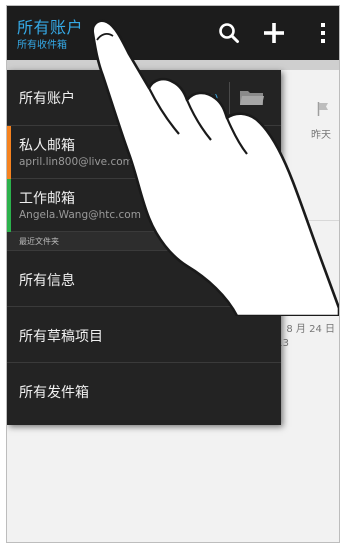  Describe the element at coordinates (39, 241) in the screenshot. I see `section-header-label: 最近文件夹` at that location.